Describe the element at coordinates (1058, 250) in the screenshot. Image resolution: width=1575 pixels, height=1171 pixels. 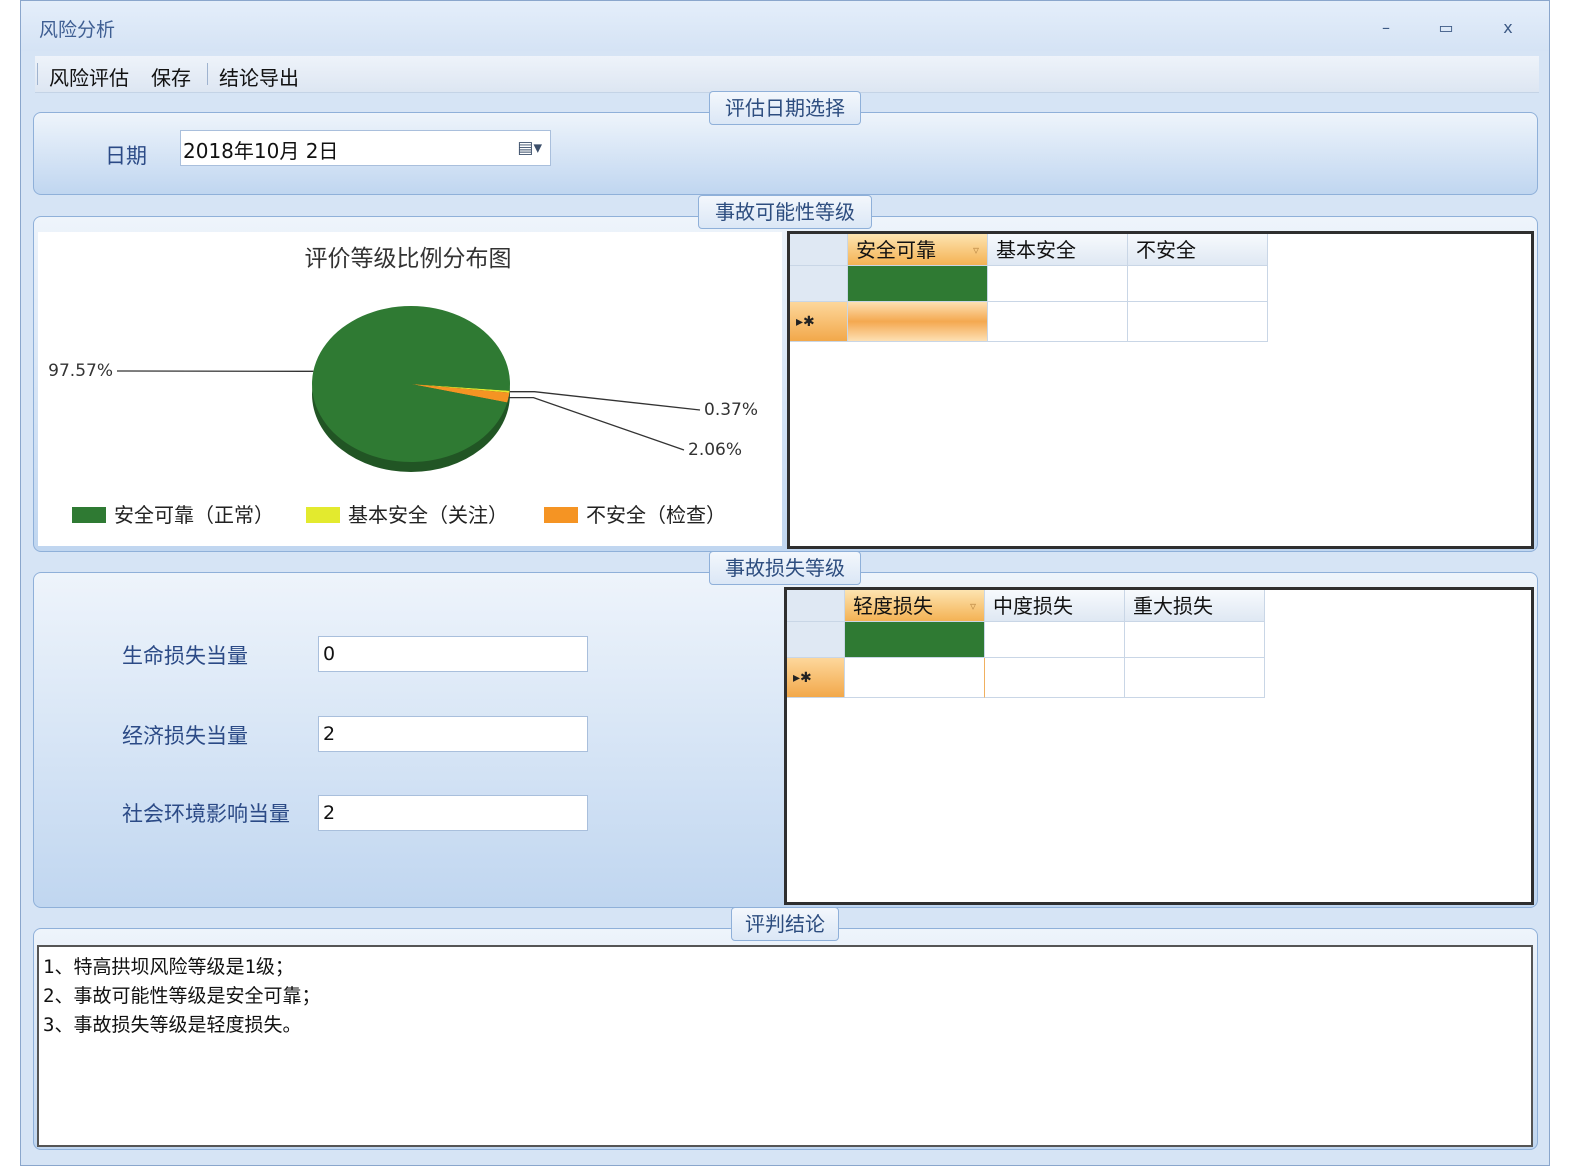
I see `column-header-basic-safe: 基本安全` at that location.